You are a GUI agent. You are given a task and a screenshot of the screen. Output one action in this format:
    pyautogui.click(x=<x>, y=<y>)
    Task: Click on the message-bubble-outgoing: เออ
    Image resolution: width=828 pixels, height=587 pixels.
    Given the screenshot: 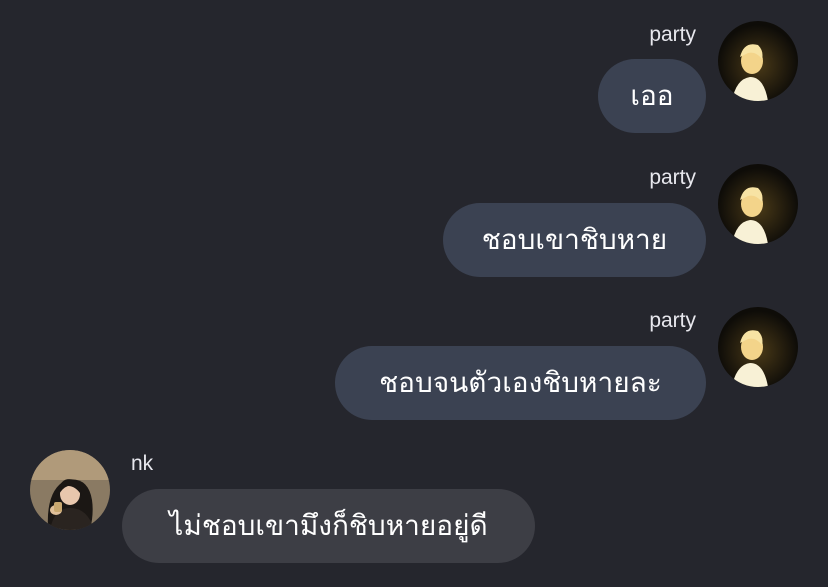 What is the action you would take?
    pyautogui.click(x=652, y=96)
    